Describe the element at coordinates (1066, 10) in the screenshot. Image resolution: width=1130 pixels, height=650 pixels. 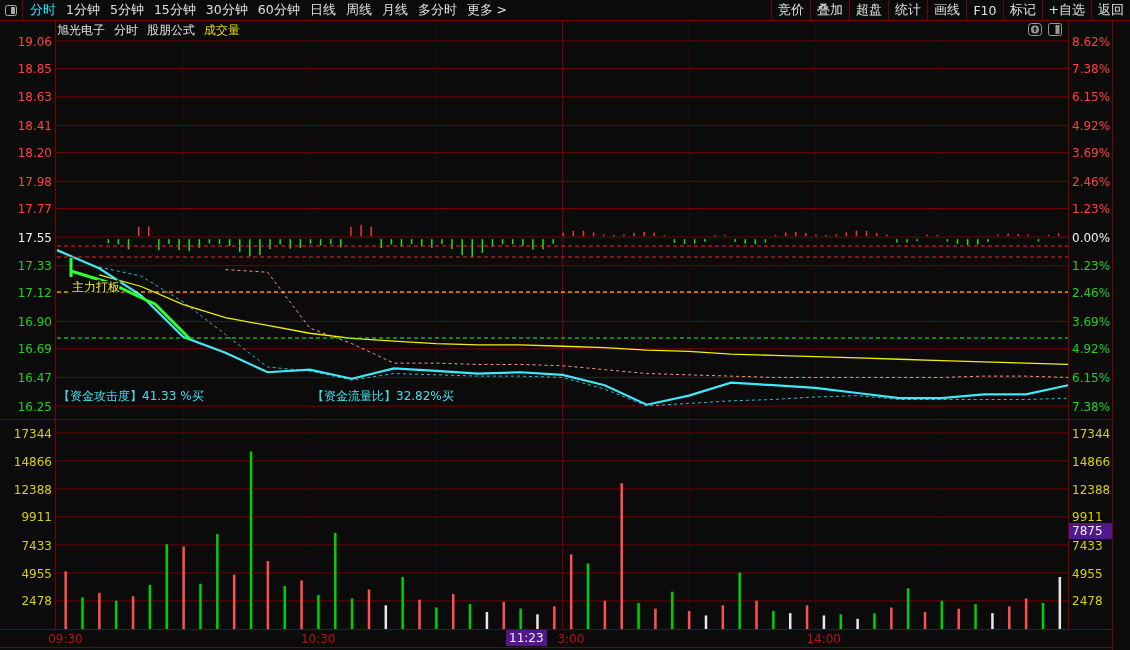
I see `toolbar-button: +自选` at that location.